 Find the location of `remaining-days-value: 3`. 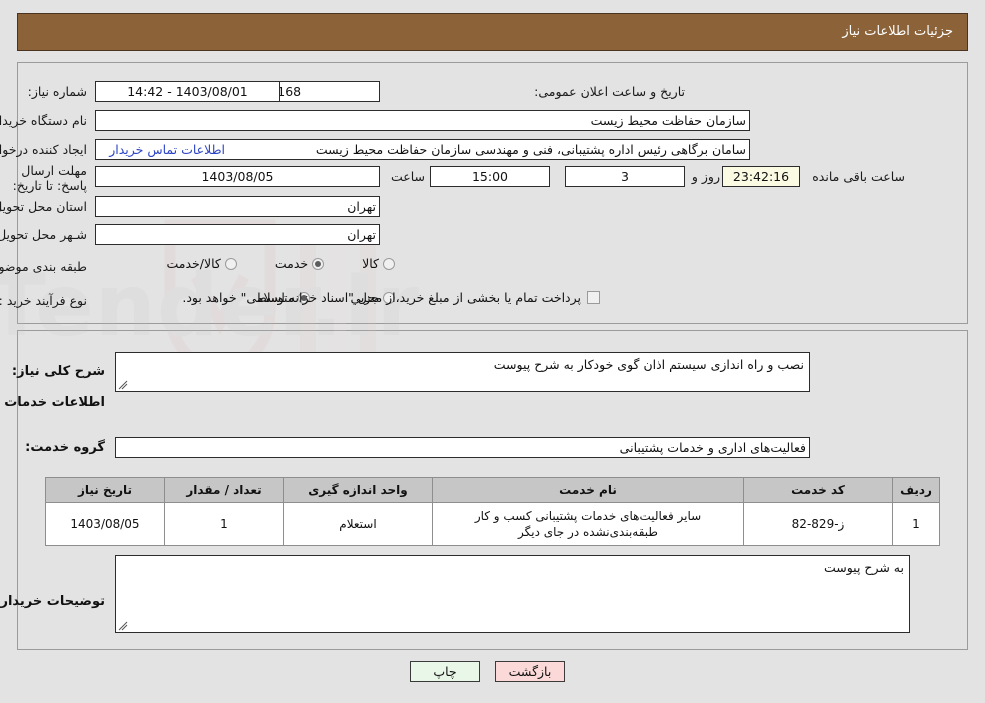

remaining-days-value: 3 is located at coordinates (625, 176).